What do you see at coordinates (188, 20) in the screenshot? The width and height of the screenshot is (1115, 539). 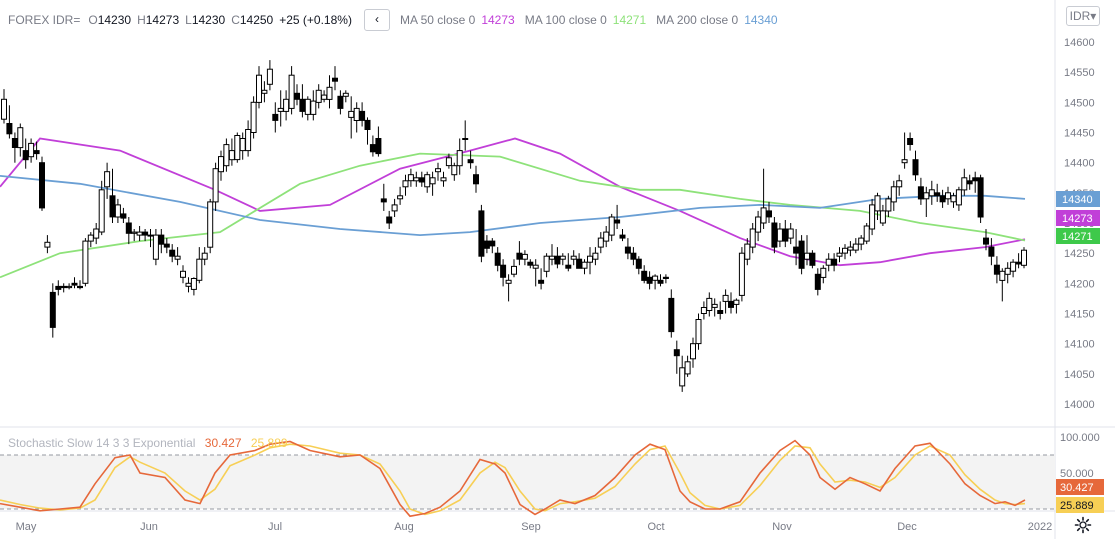 I see `low-label: L` at bounding box center [188, 20].